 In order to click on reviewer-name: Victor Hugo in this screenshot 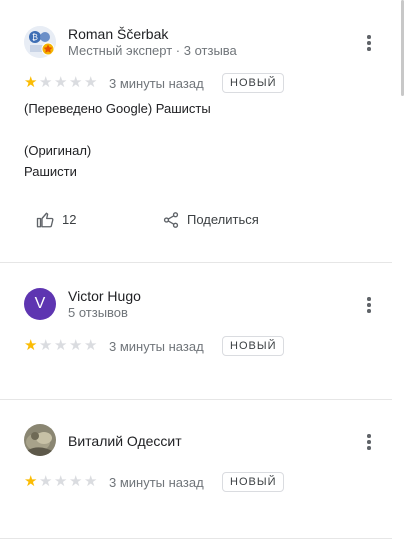, I will do `click(104, 296)`.